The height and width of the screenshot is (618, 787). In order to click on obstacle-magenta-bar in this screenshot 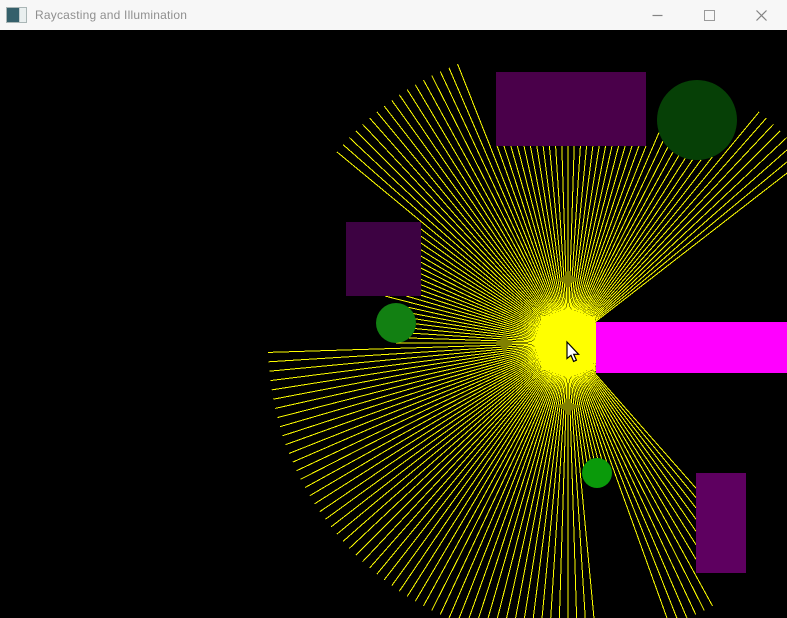, I will do `click(691, 347)`.